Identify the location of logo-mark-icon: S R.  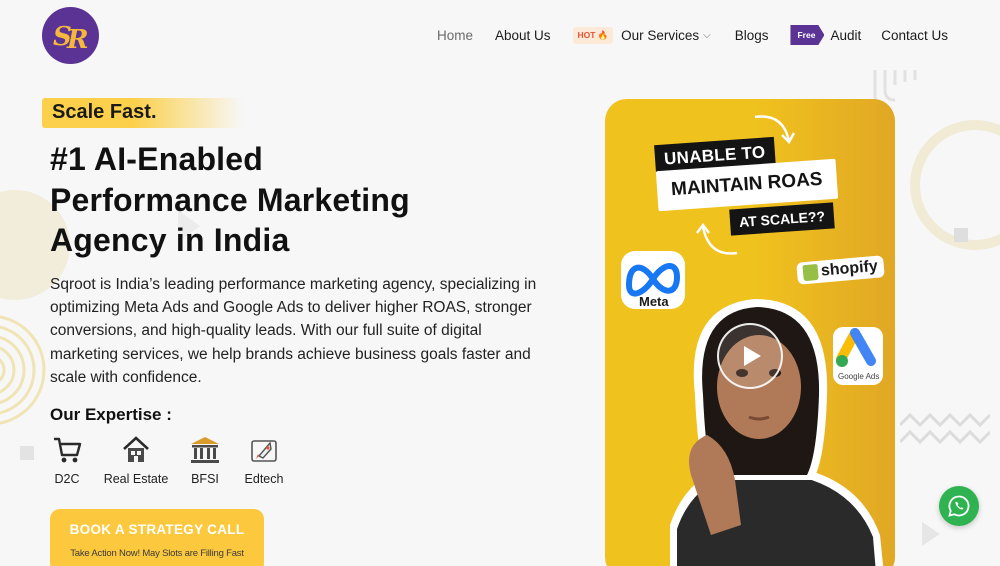
(71, 38).